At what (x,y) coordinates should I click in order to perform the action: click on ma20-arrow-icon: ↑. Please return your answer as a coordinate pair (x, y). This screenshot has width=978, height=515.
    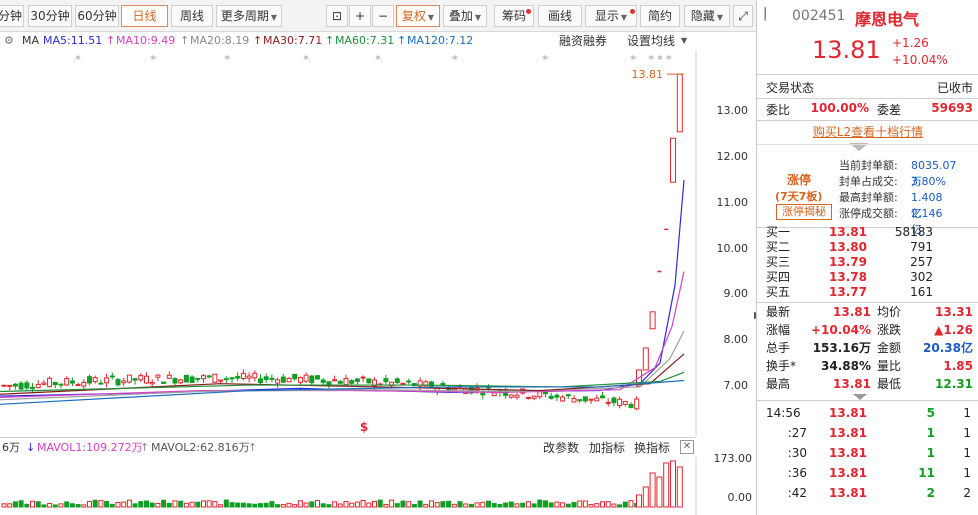
    Looking at the image, I should click on (185, 40).